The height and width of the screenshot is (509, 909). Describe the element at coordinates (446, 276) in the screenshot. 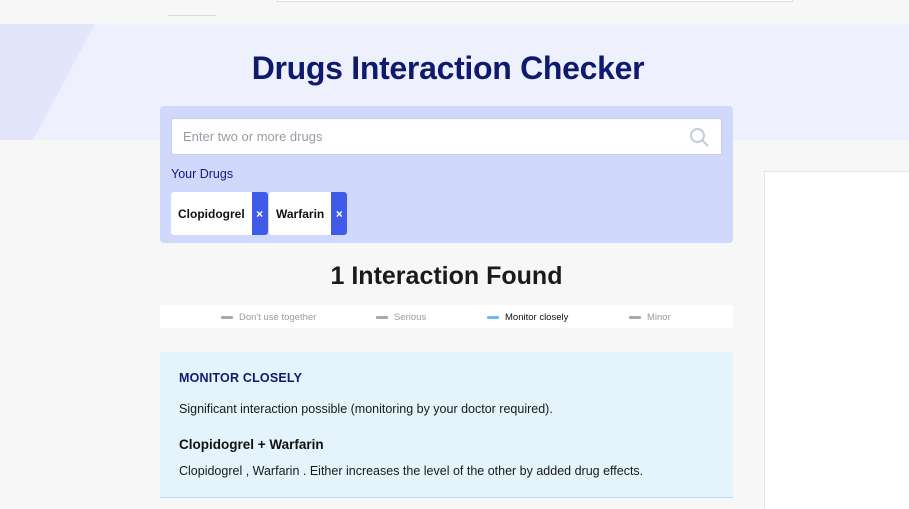

I see `results-heading: 1 Interaction Found` at that location.